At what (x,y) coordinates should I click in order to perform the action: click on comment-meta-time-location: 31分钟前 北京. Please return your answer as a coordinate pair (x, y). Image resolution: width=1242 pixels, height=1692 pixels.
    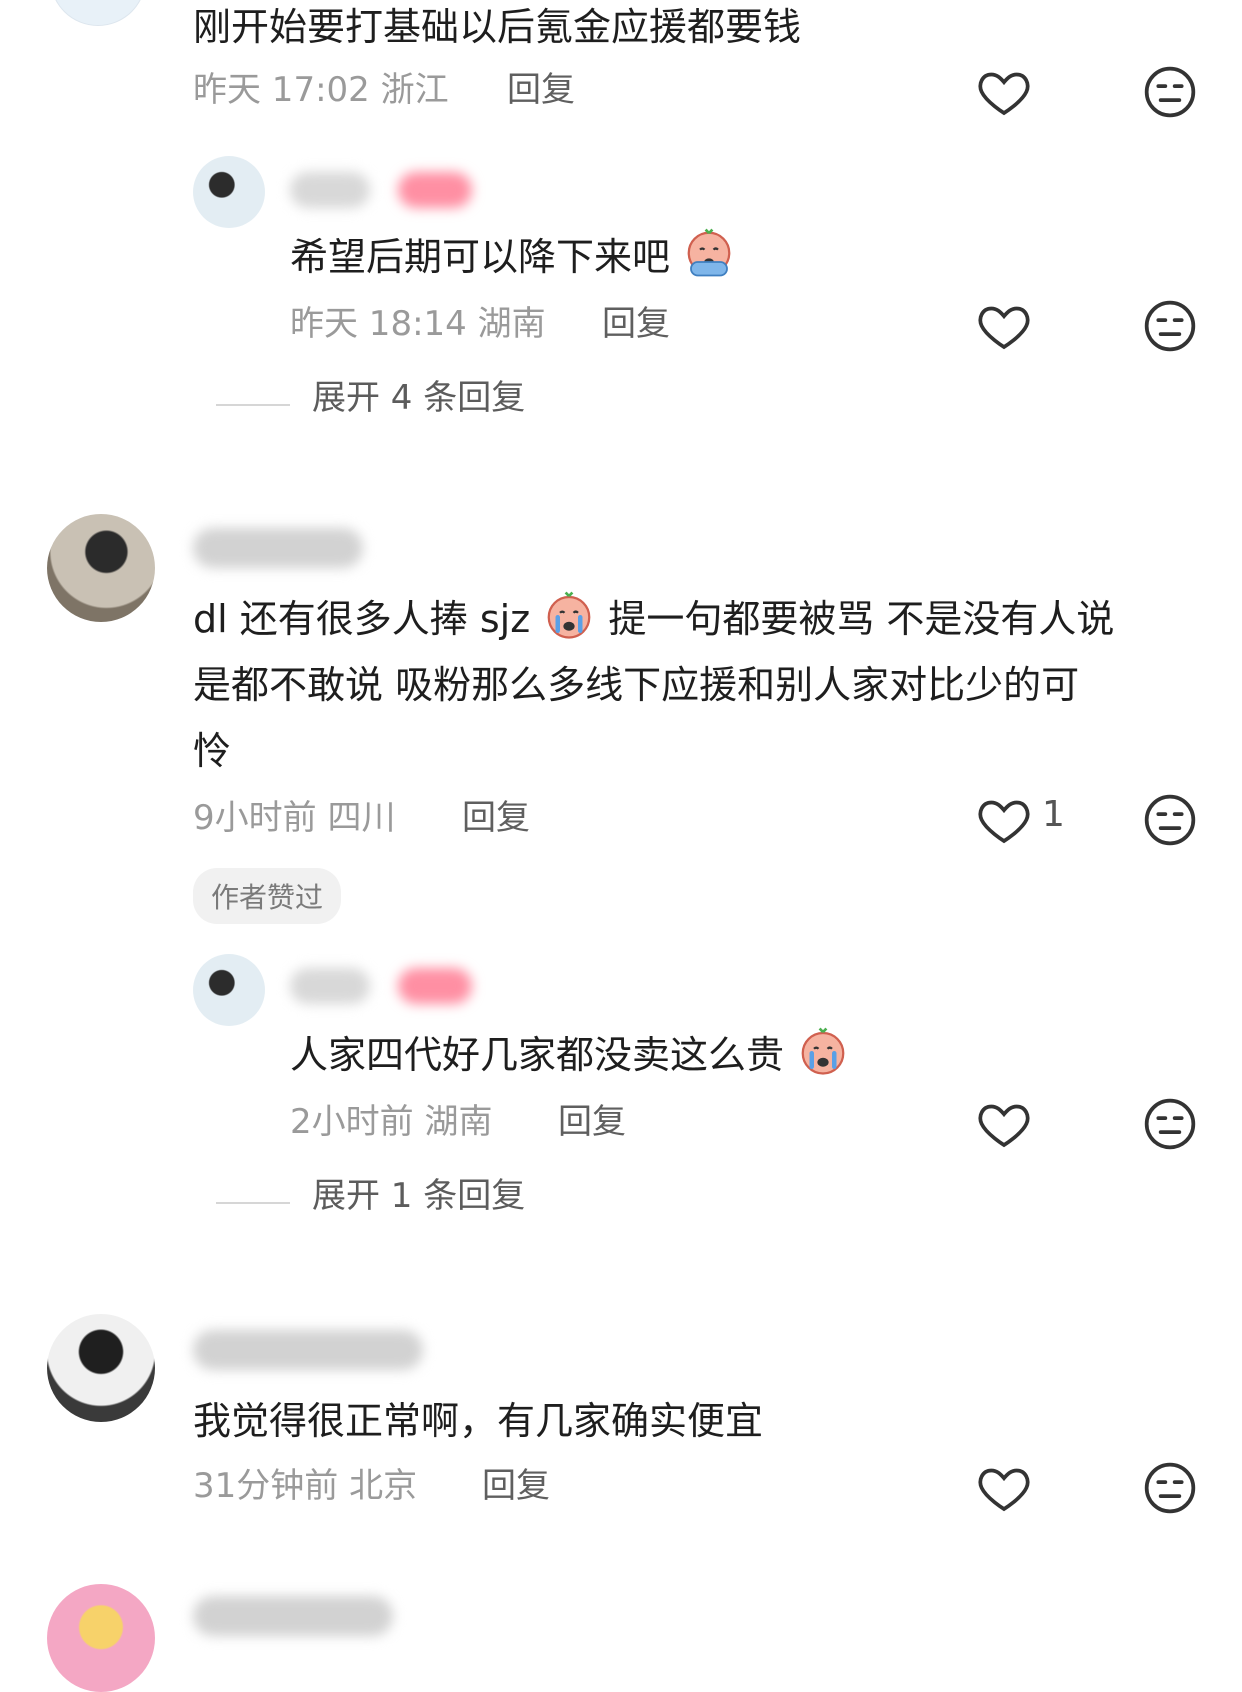
    Looking at the image, I should click on (305, 1486).